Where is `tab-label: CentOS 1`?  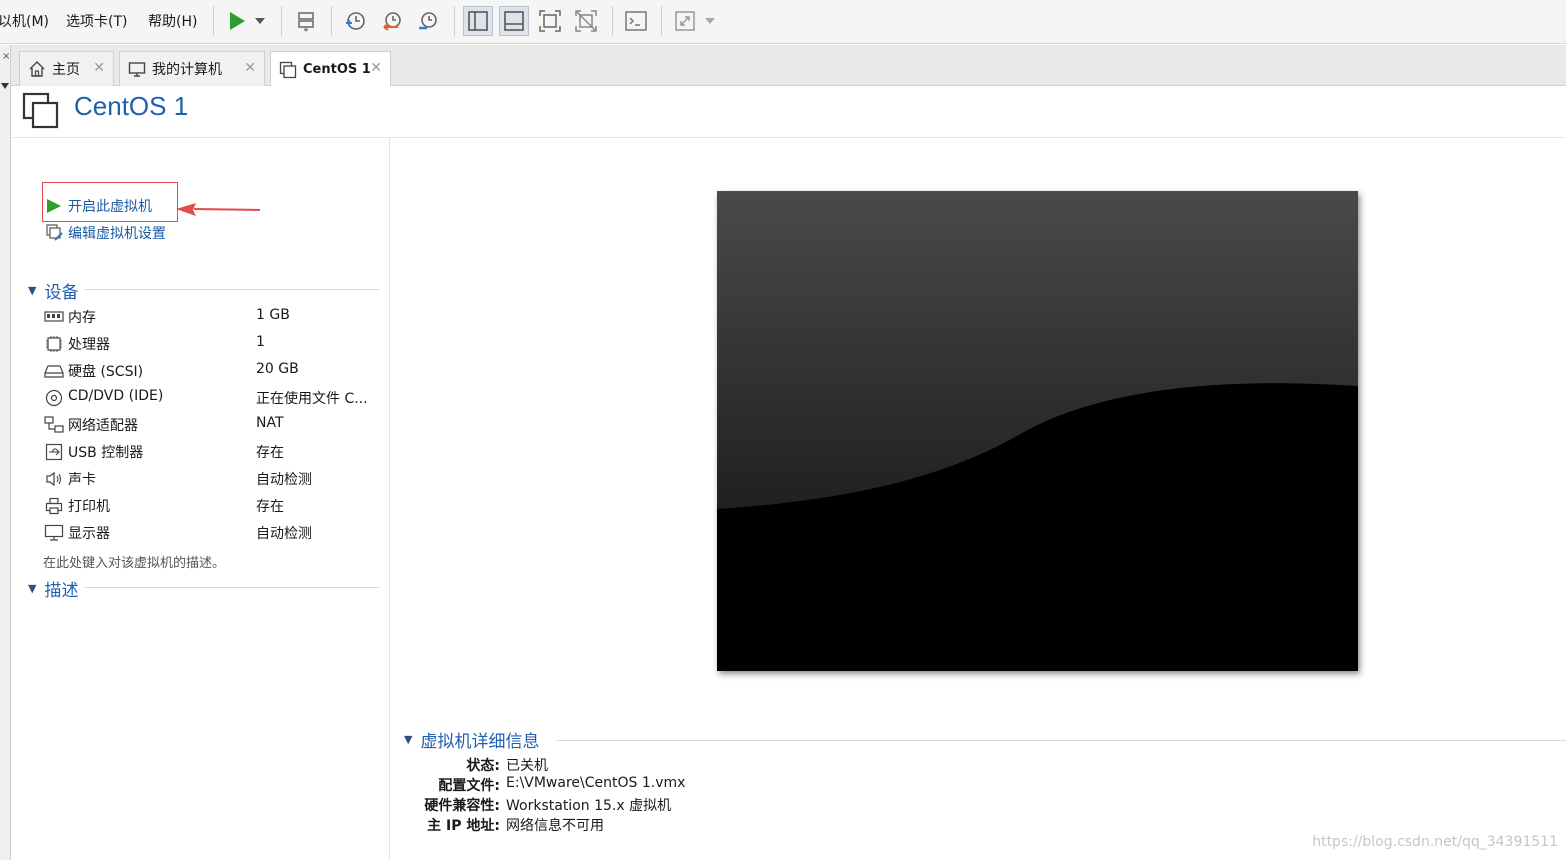 tab-label: CentOS 1 is located at coordinates (337, 69).